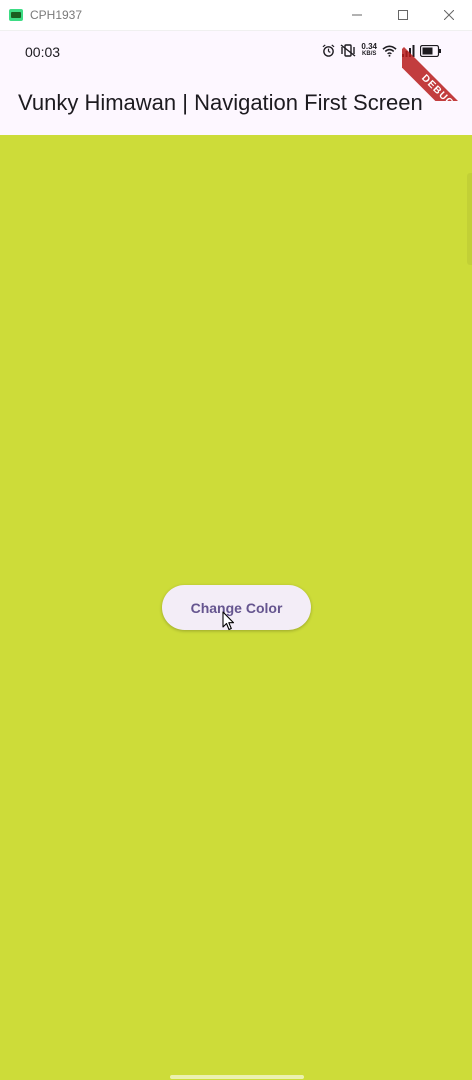 Image resolution: width=472 pixels, height=1080 pixels. What do you see at coordinates (228, 621) in the screenshot?
I see `mouse-cursor-icon` at bounding box center [228, 621].